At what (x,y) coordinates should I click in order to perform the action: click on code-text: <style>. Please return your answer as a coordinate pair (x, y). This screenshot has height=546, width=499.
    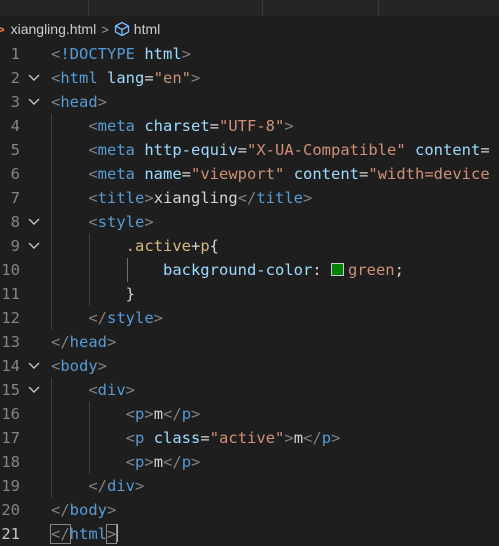
    Looking at the image, I should click on (102, 222).